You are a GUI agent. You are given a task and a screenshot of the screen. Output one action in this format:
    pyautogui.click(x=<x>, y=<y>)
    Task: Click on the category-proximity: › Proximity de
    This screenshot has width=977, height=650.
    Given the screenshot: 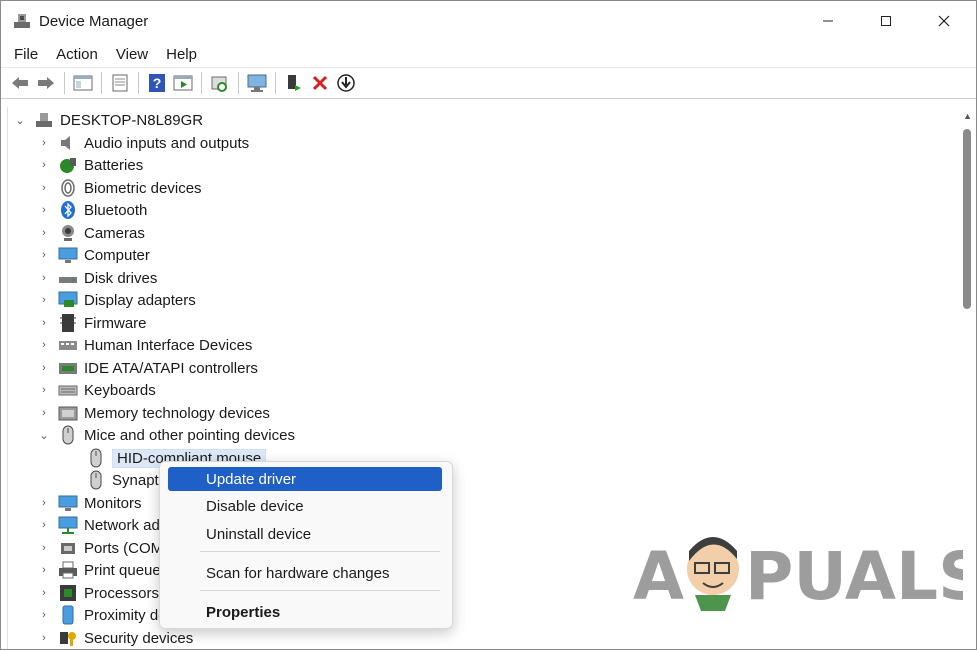 What is the action you would take?
    pyautogui.click(x=101, y=615)
    